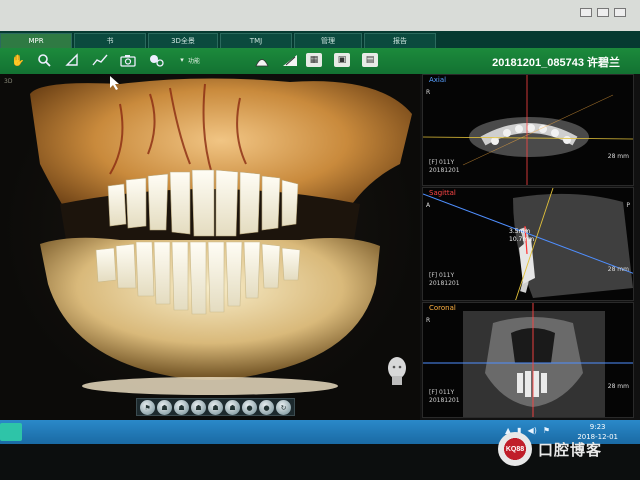  What do you see at coordinates (156, 60) in the screenshot?
I see `settings-icon` at bounding box center [156, 60].